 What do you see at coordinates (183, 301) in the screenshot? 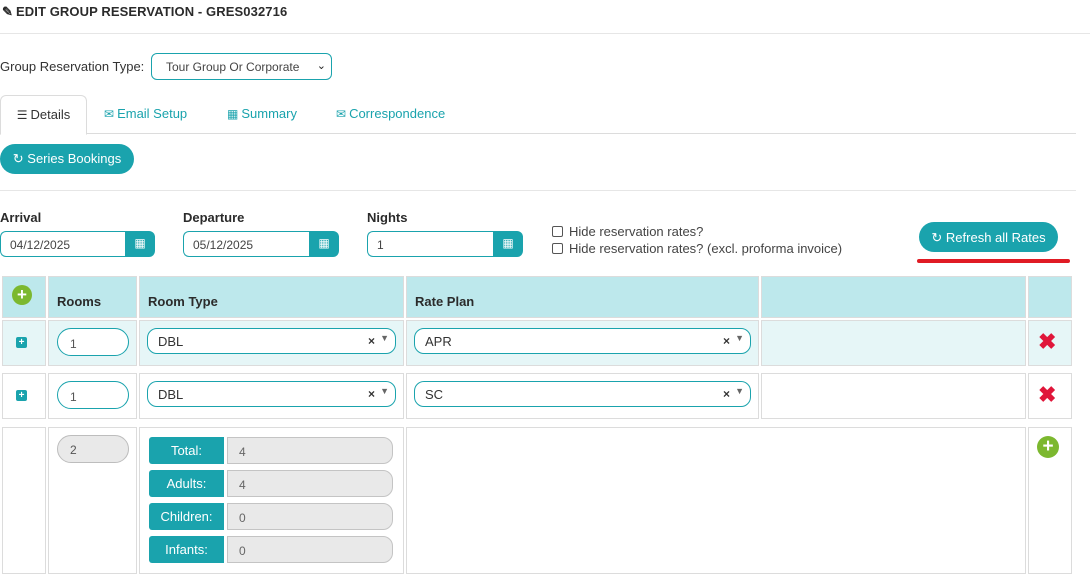
I see `header-room-type-label: Room Type` at bounding box center [183, 301].